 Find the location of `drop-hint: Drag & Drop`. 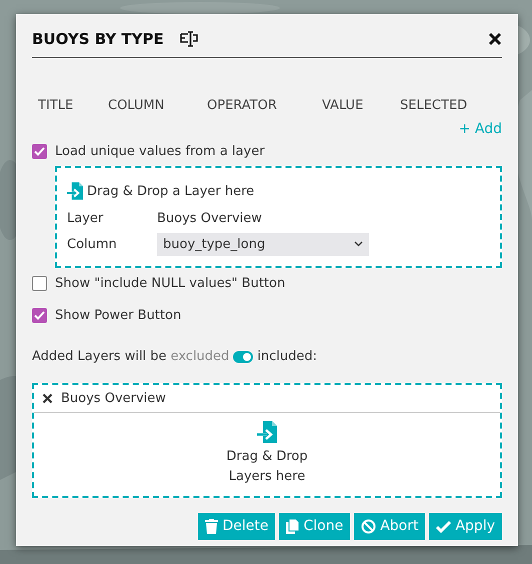

drop-hint: Drag & Drop is located at coordinates (267, 457).